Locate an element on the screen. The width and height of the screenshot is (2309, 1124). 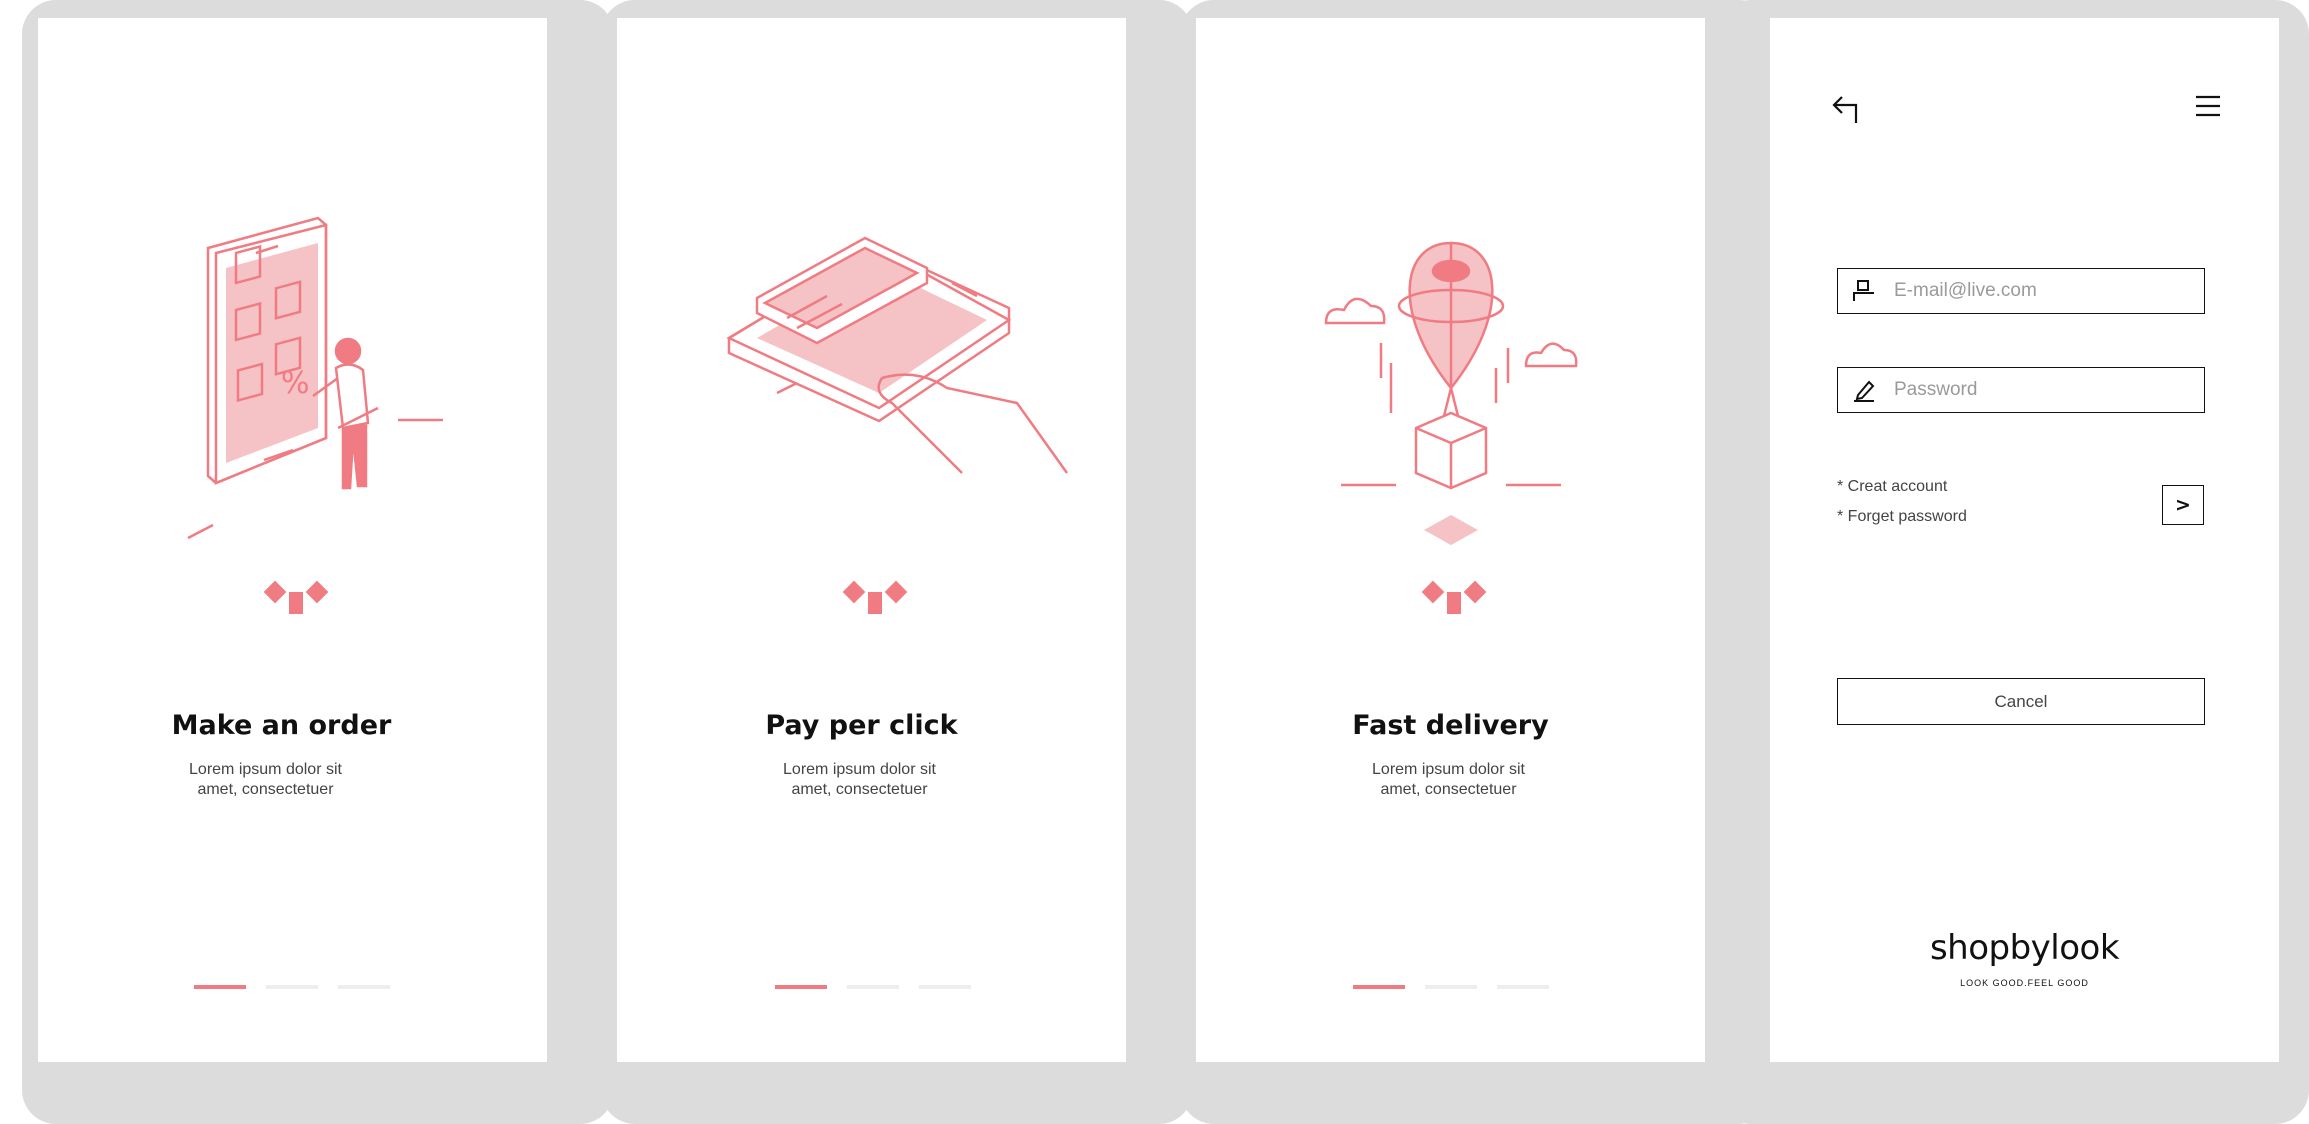
balloon-delivery-icon is located at coordinates (1451, 393).